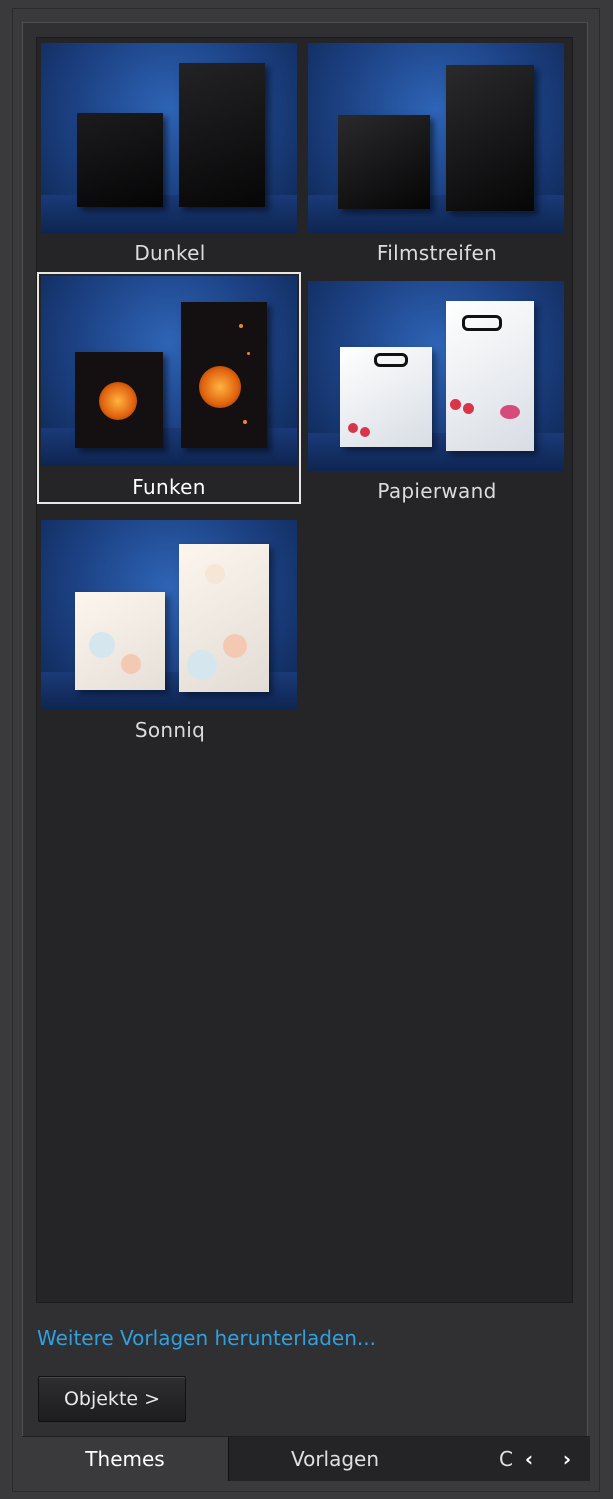 Image resolution: width=613 pixels, height=1499 pixels. Describe the element at coordinates (506, 1459) in the screenshot. I see `tab-partial: C` at that location.